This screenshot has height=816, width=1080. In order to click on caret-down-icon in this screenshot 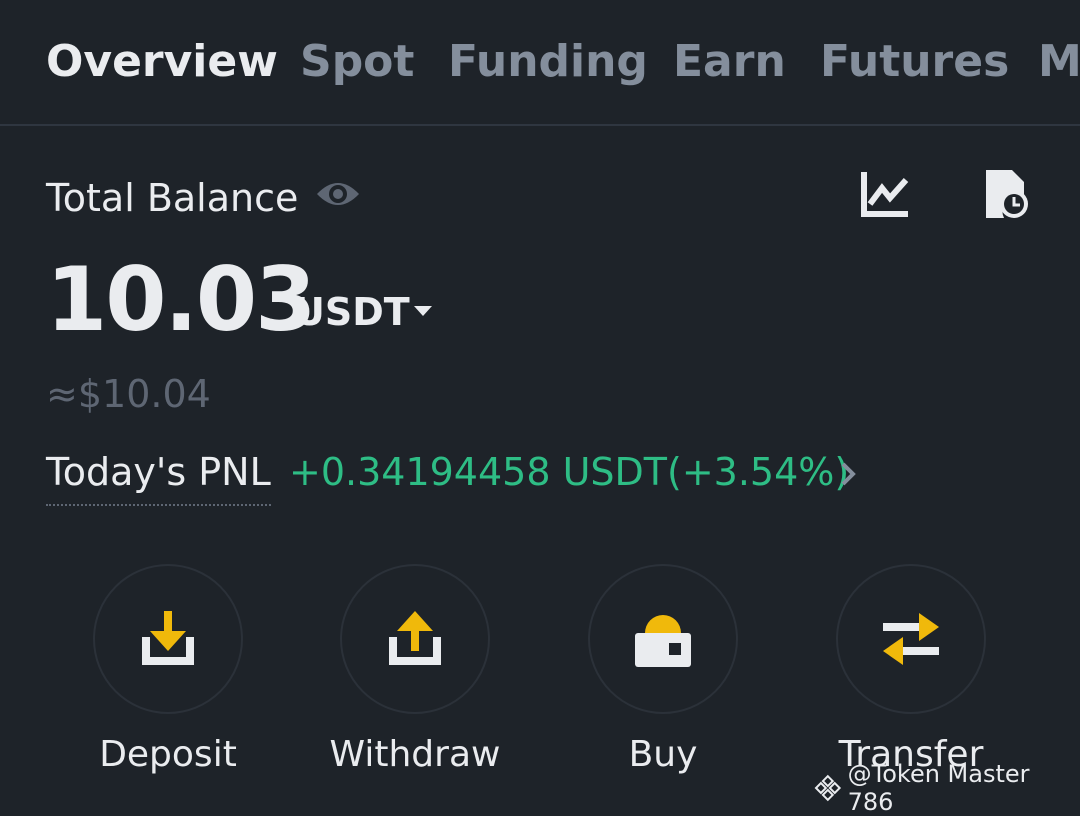, I will do `click(423, 311)`.